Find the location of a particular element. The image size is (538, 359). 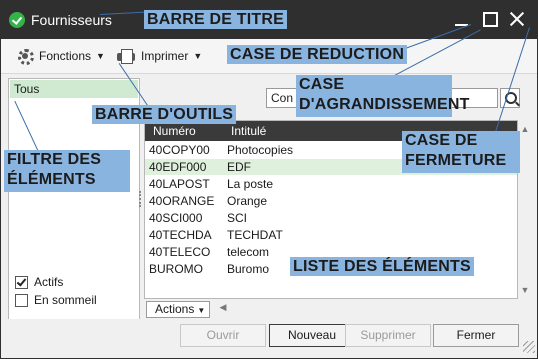

annotation-maximize-line1: CASE is located at coordinates (322, 84).